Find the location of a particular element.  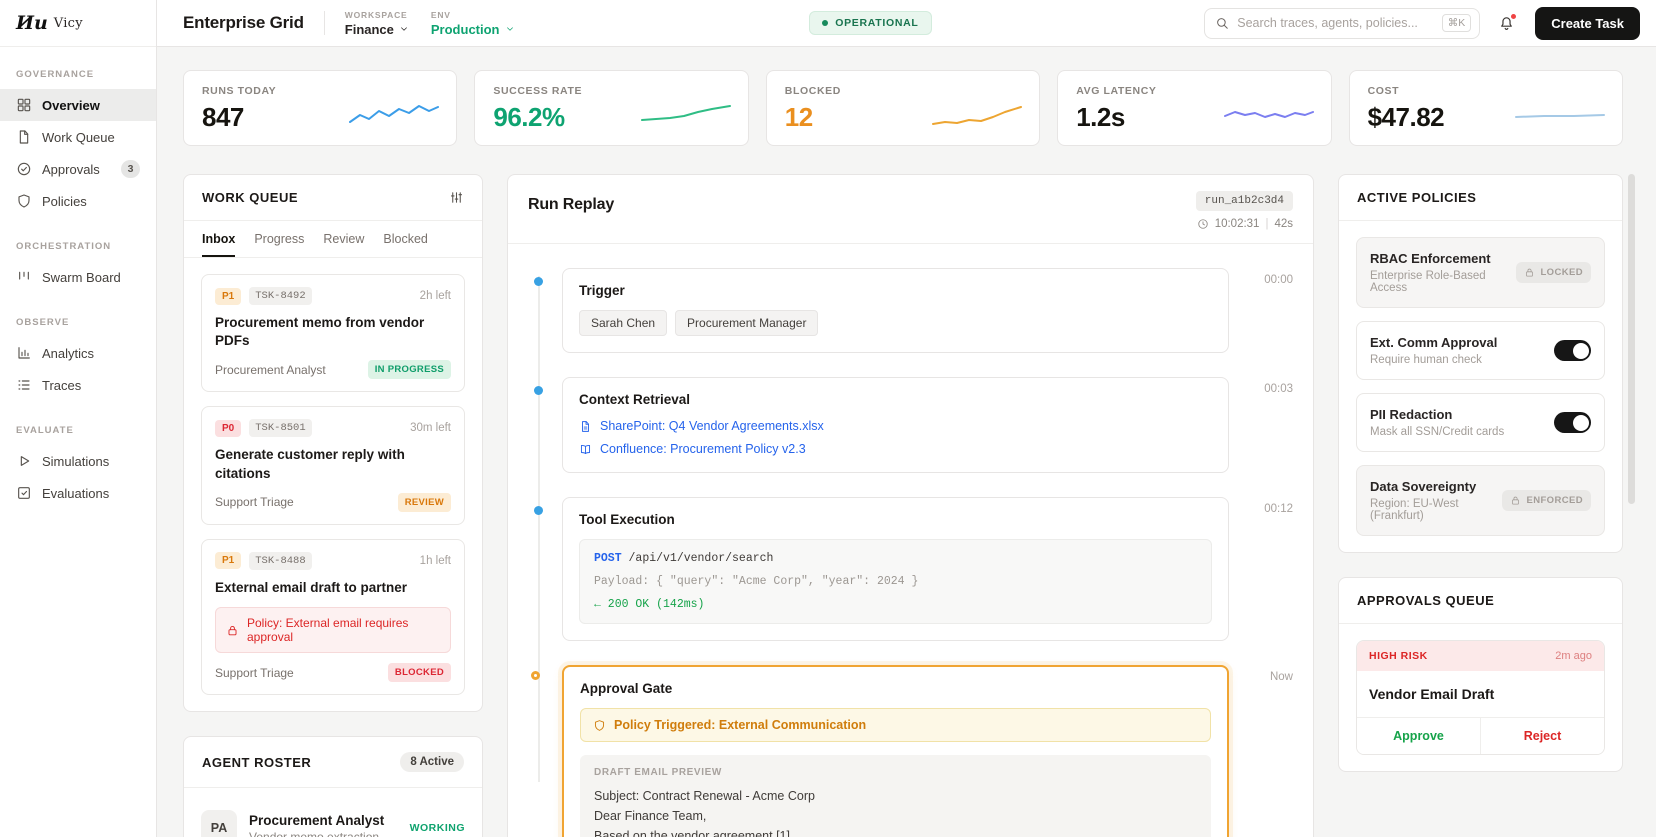

stat-card-cost: COST $47.82 is located at coordinates (1485, 108).